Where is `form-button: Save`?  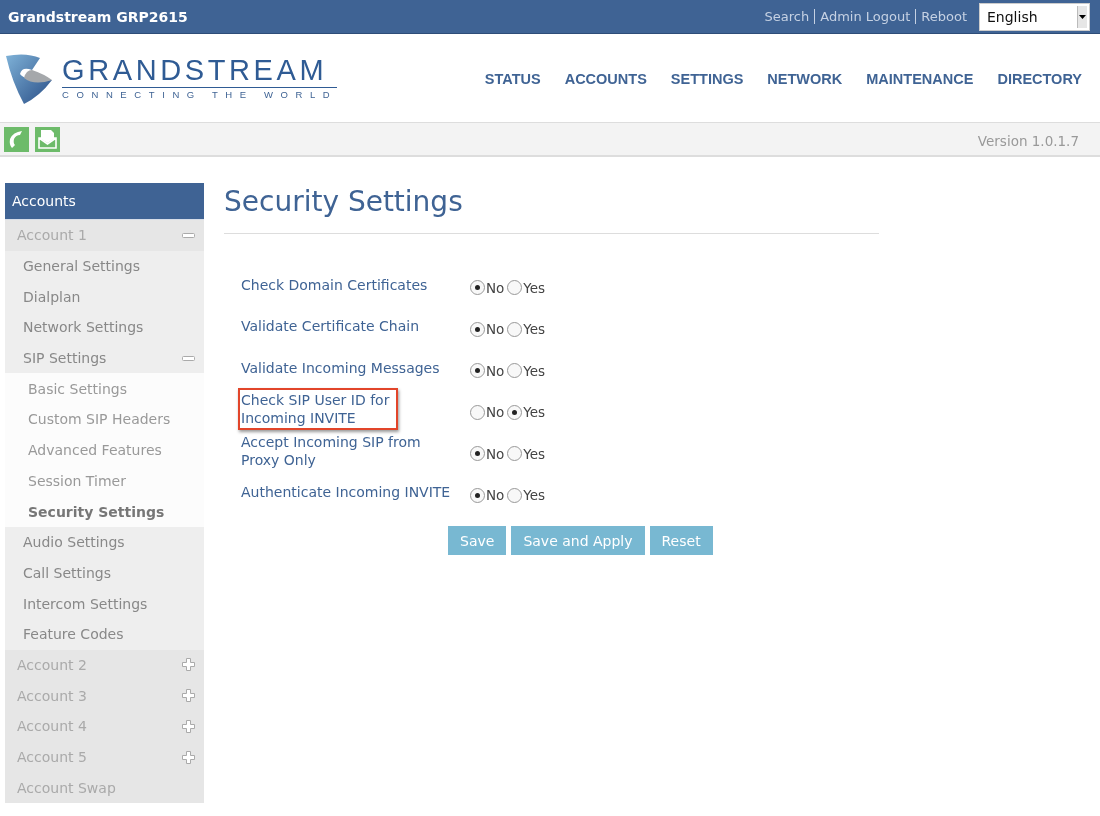
form-button: Save is located at coordinates (477, 540).